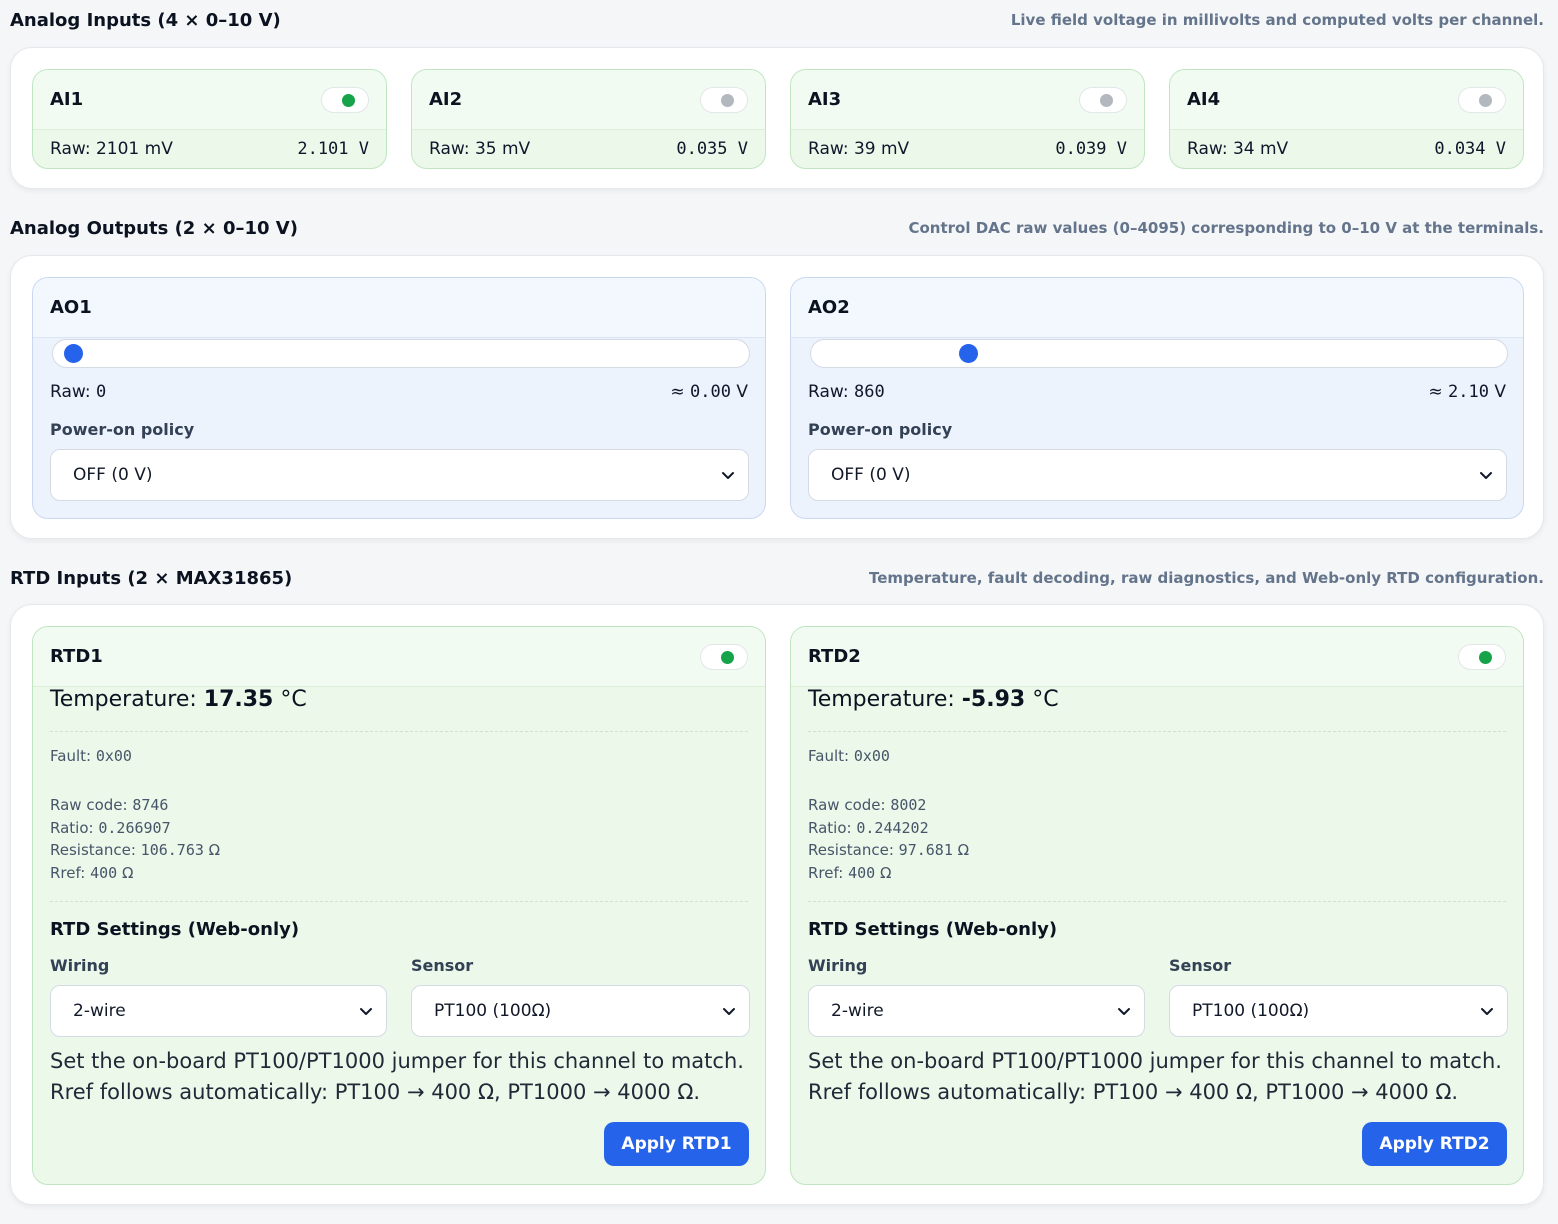 This screenshot has width=1558, height=1224. What do you see at coordinates (110, 827) in the screenshot?
I see `ratio: Ratio: 0.266907` at bounding box center [110, 827].